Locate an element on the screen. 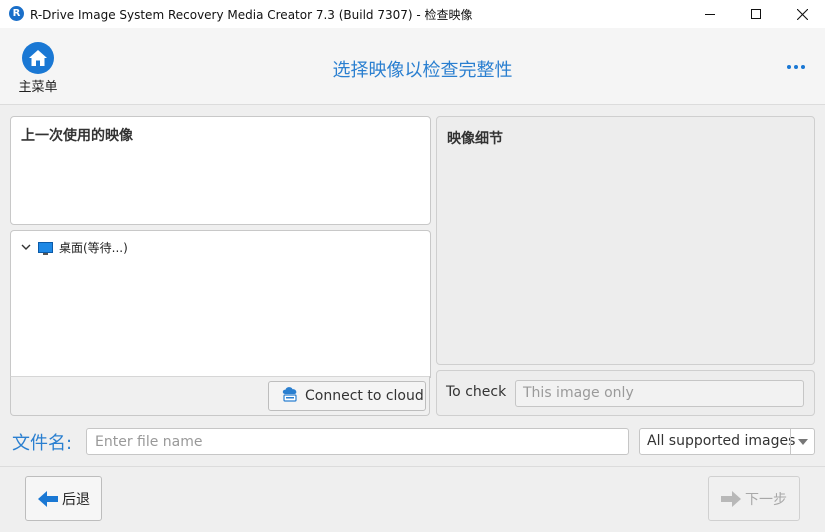 Image resolution: width=825 pixels, height=532 pixels. cloud-icon is located at coordinates (290, 396).